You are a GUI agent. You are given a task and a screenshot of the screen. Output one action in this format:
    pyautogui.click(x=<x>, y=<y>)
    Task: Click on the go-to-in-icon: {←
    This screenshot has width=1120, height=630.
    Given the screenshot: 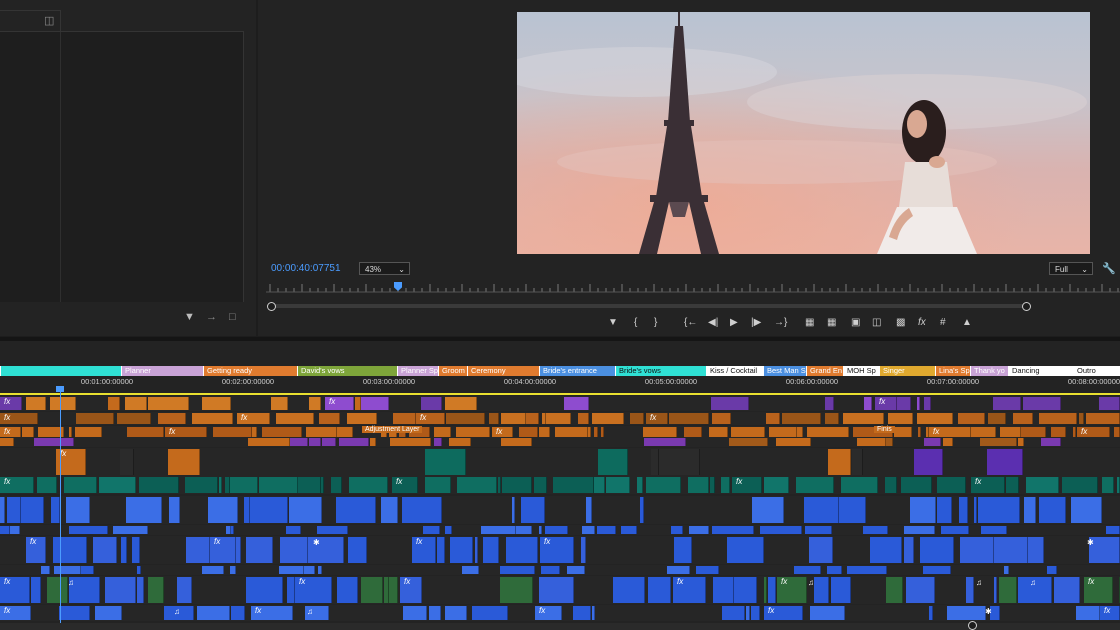 What is the action you would take?
    pyautogui.click(x=690, y=323)
    